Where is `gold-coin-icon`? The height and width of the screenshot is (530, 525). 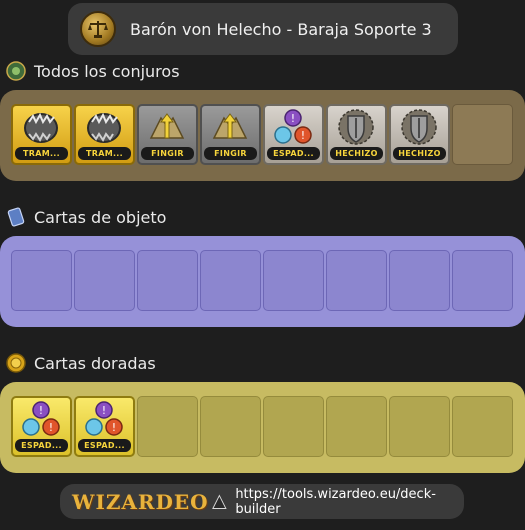
gold-coin-icon is located at coordinates (16, 363).